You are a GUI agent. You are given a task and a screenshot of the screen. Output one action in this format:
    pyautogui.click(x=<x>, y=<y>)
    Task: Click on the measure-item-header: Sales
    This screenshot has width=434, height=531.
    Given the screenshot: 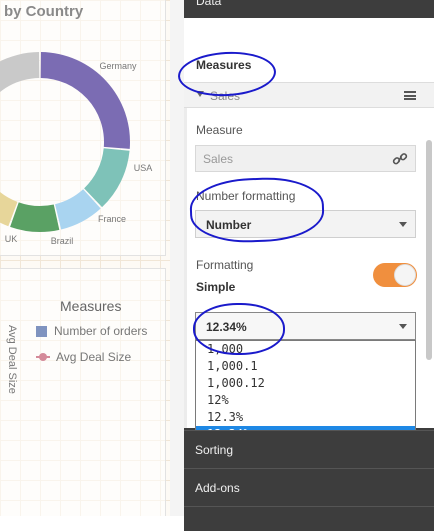 What is the action you would take?
    pyautogui.click(x=309, y=95)
    